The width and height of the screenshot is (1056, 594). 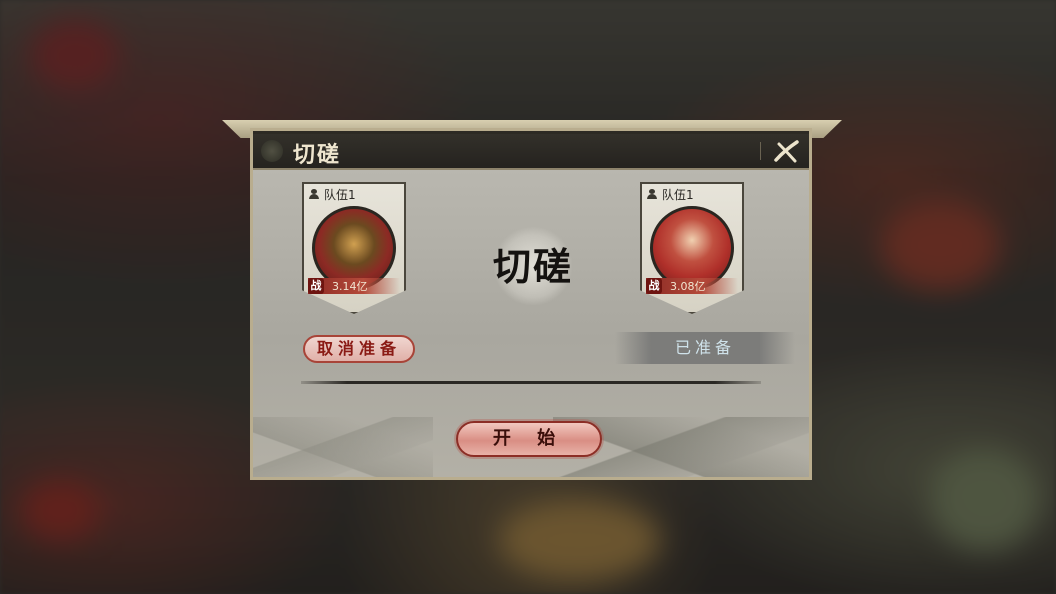 I want to click on power-value: 3.08亿, so click(x=688, y=286).